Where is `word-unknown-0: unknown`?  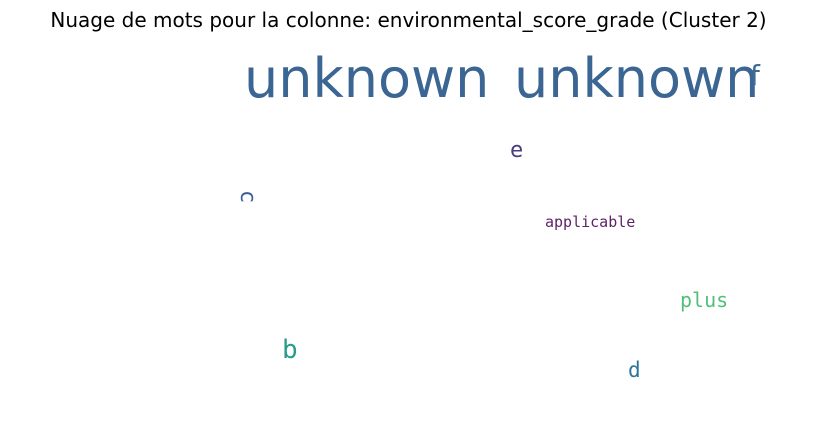
word-unknown-0: unknown is located at coordinates (367, 78).